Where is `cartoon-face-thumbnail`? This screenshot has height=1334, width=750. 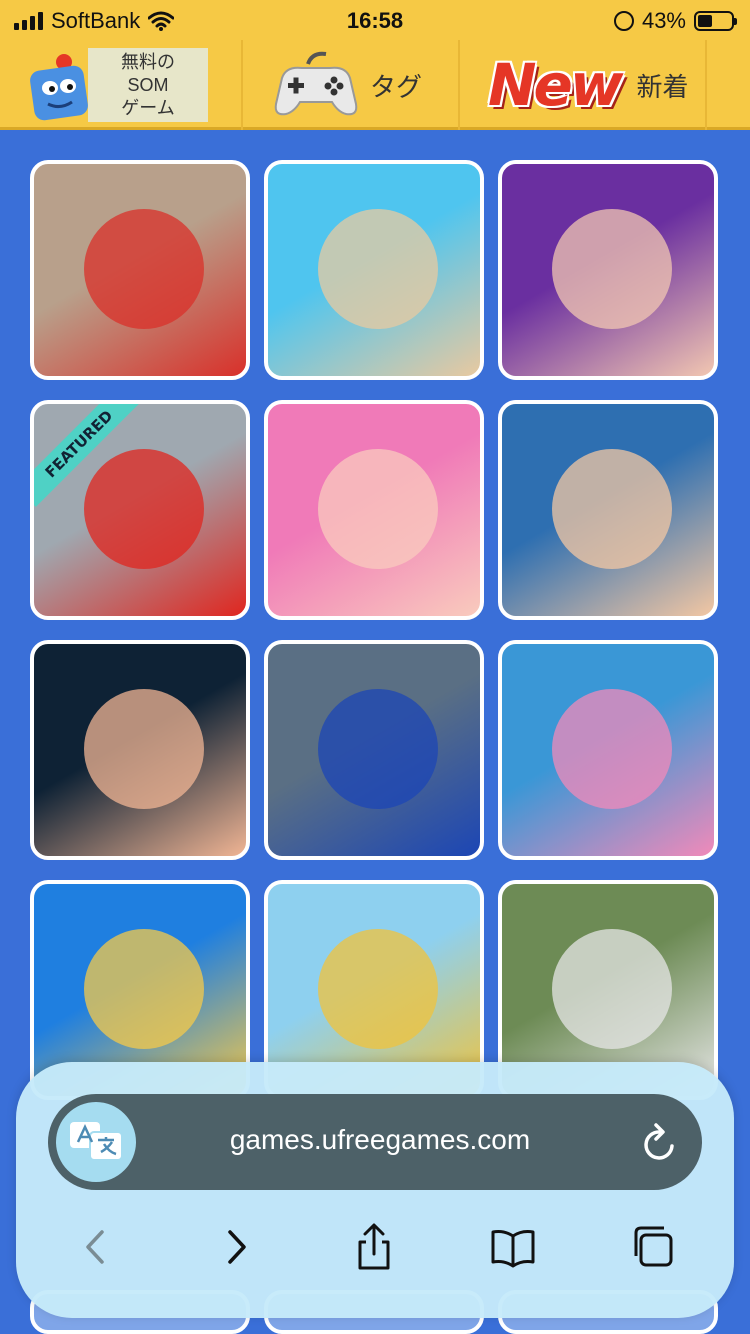
cartoon-face-thumbnail is located at coordinates (140, 750).